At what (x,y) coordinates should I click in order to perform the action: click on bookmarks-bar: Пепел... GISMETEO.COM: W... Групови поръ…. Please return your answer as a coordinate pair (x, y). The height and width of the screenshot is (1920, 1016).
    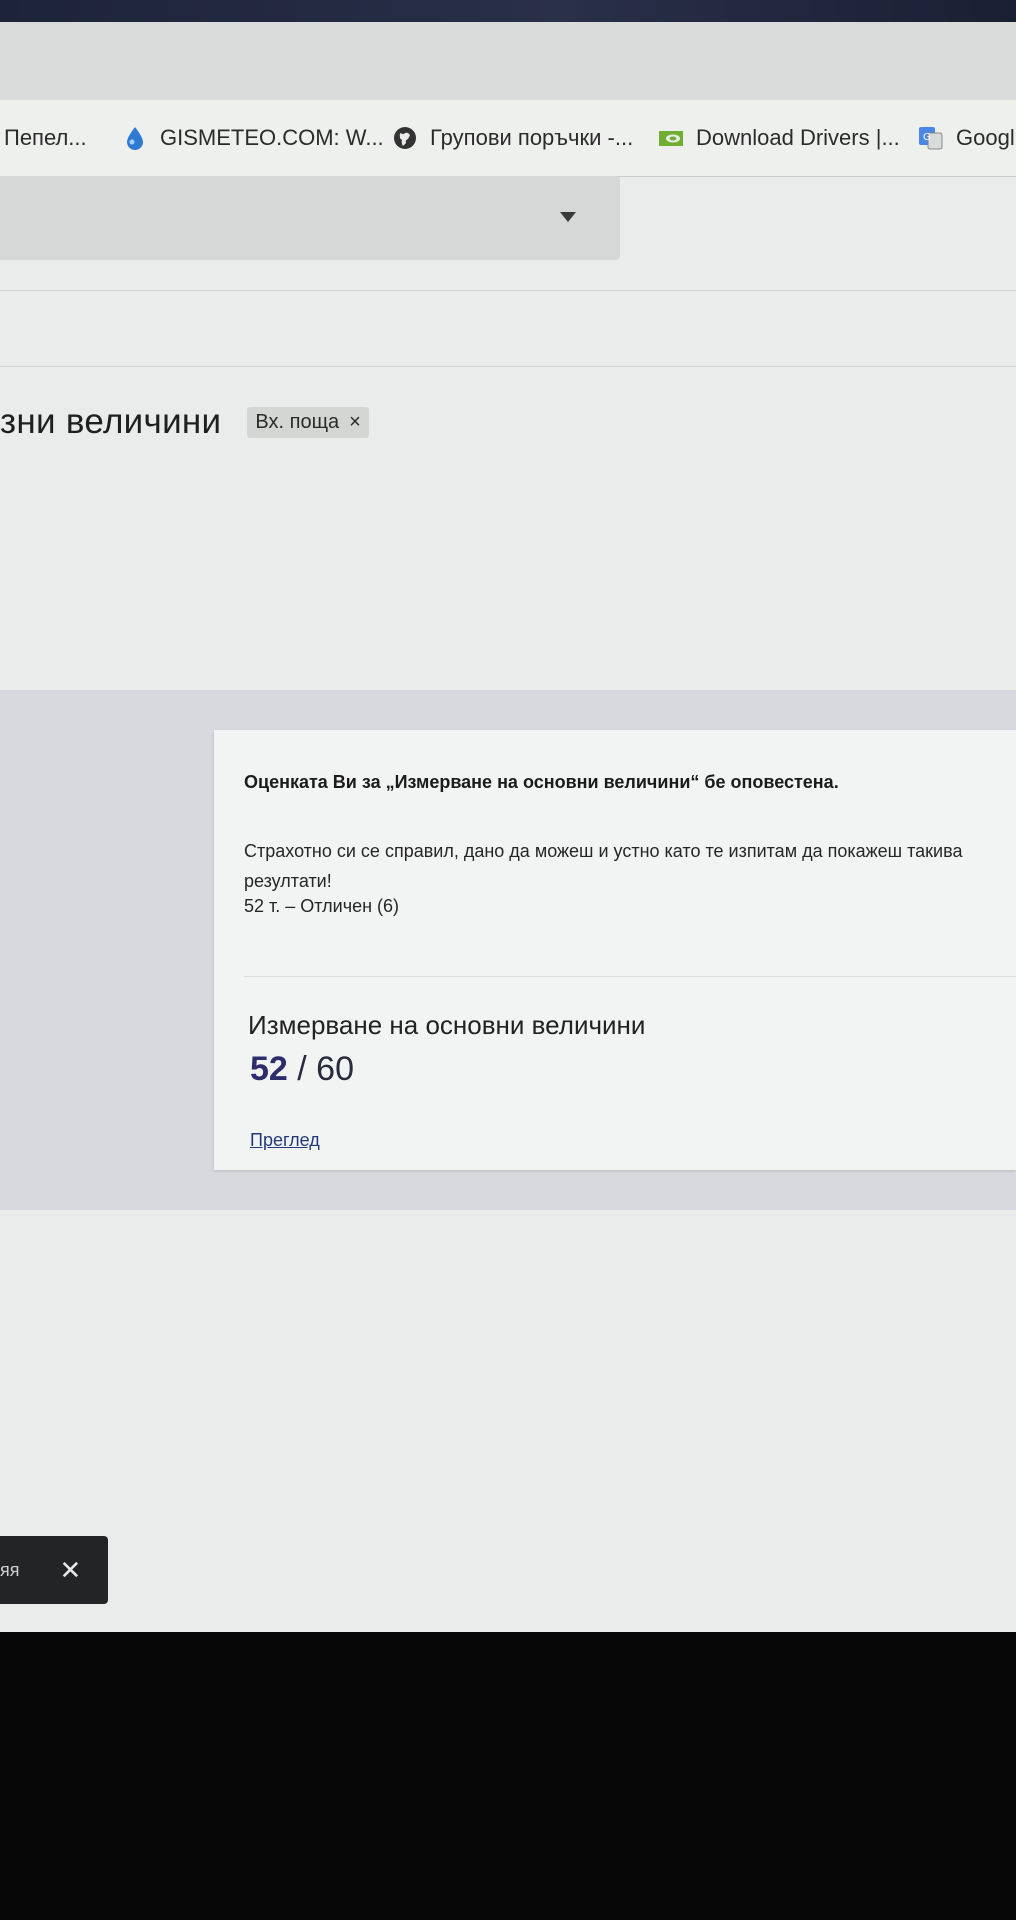
    Looking at the image, I should click on (508, 138).